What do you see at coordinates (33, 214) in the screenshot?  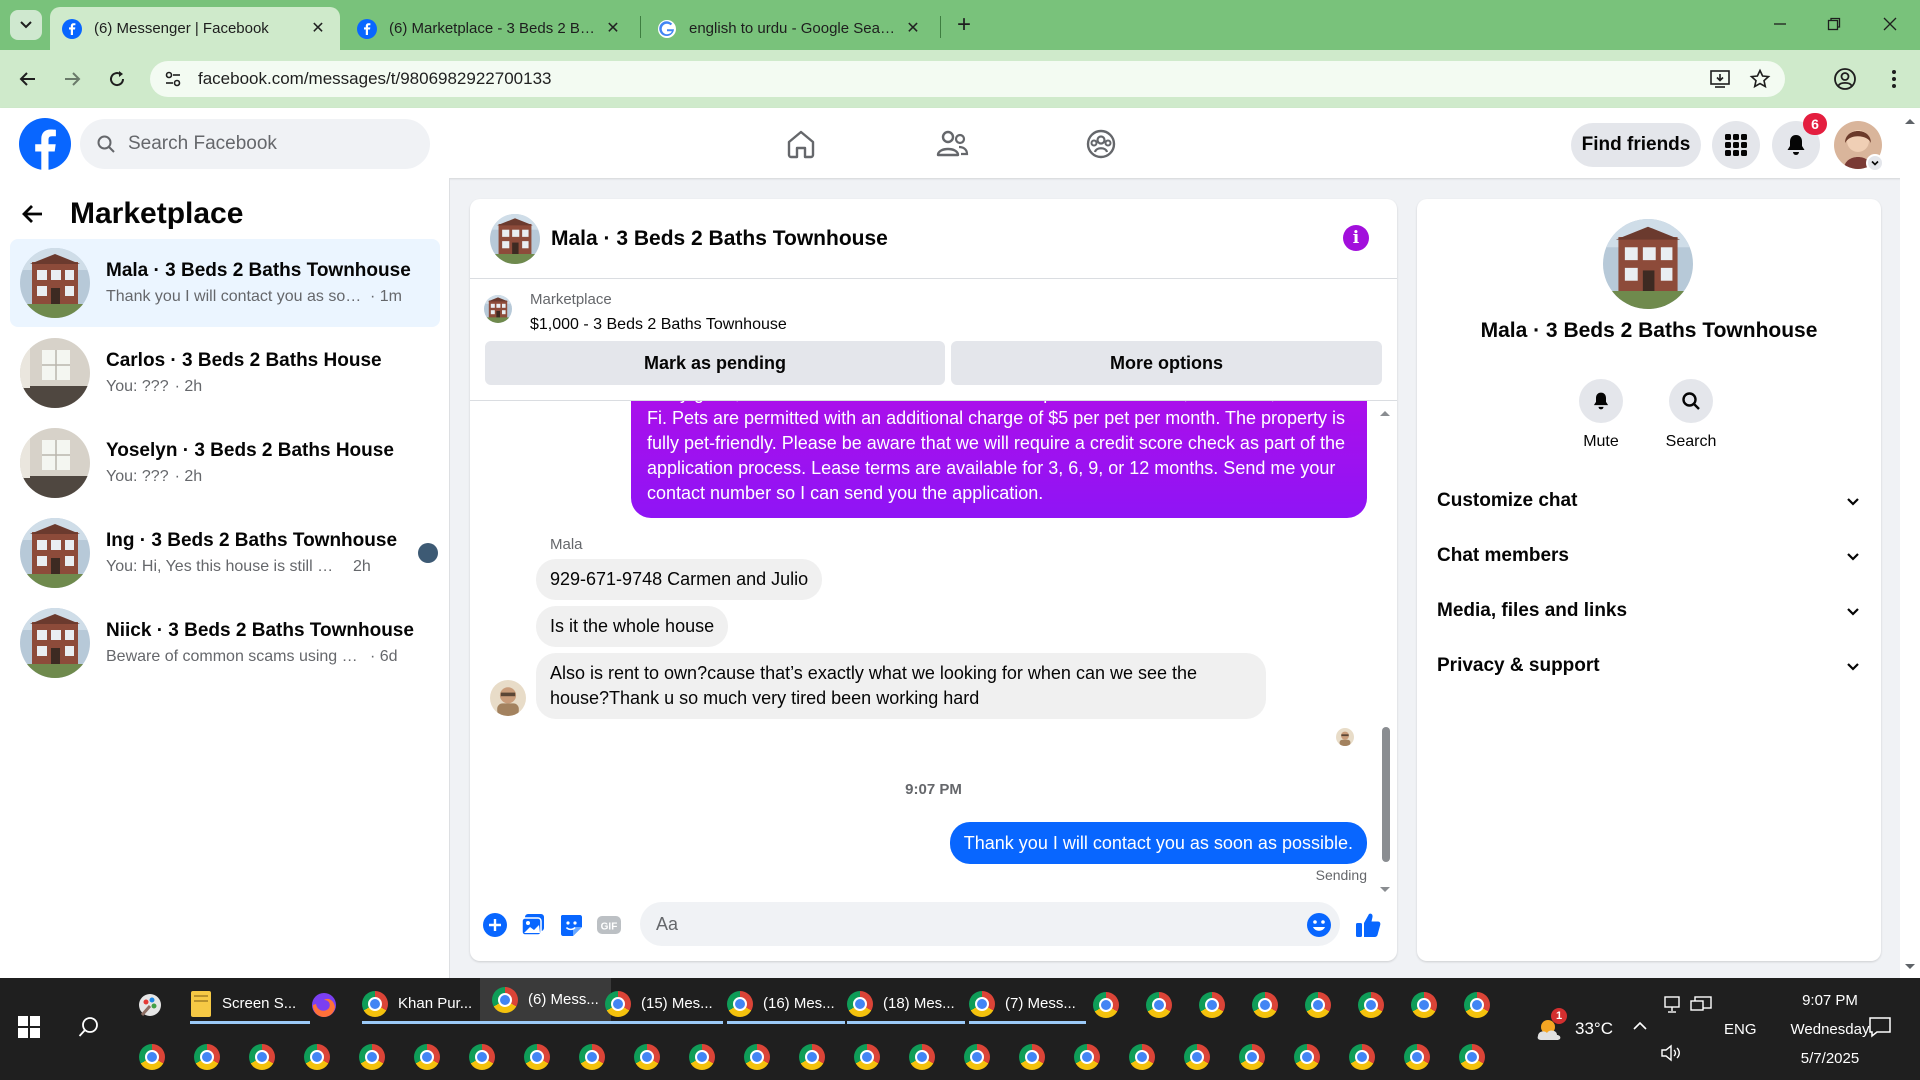 I see `back-to-chats-button` at bounding box center [33, 214].